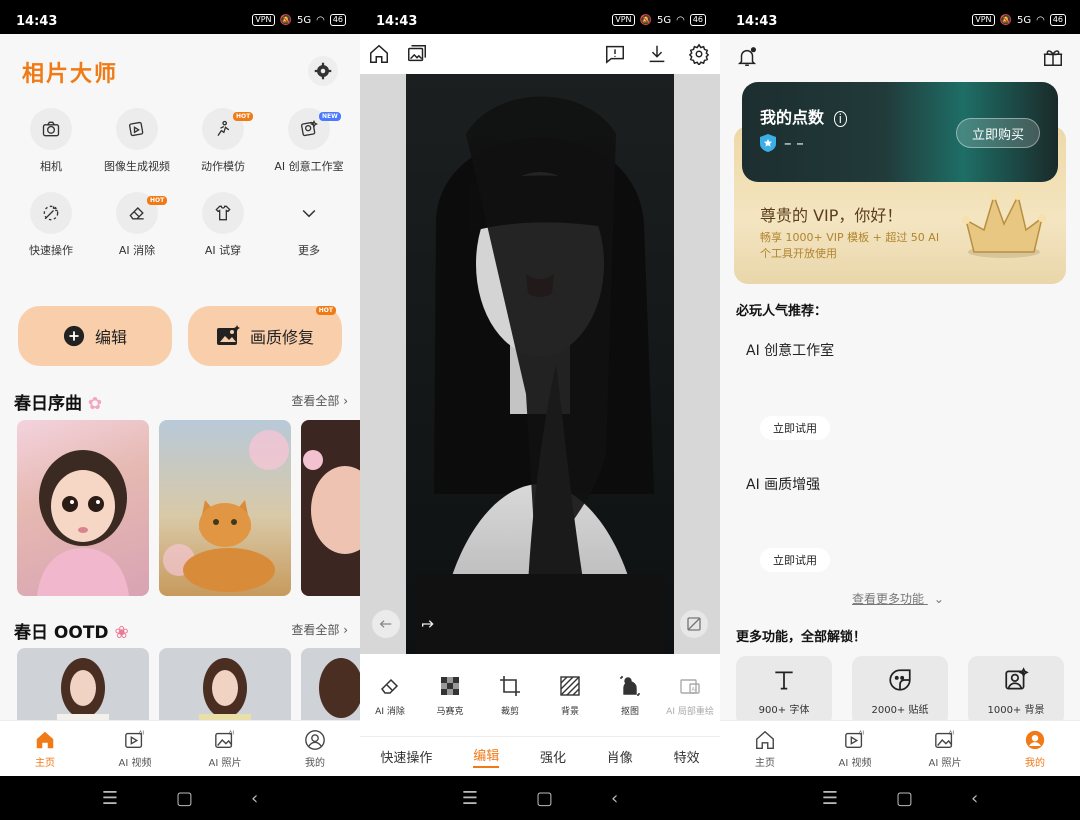 This screenshot has height=820, width=1080. What do you see at coordinates (323, 71) in the screenshot?
I see `settings-button` at bounding box center [323, 71].